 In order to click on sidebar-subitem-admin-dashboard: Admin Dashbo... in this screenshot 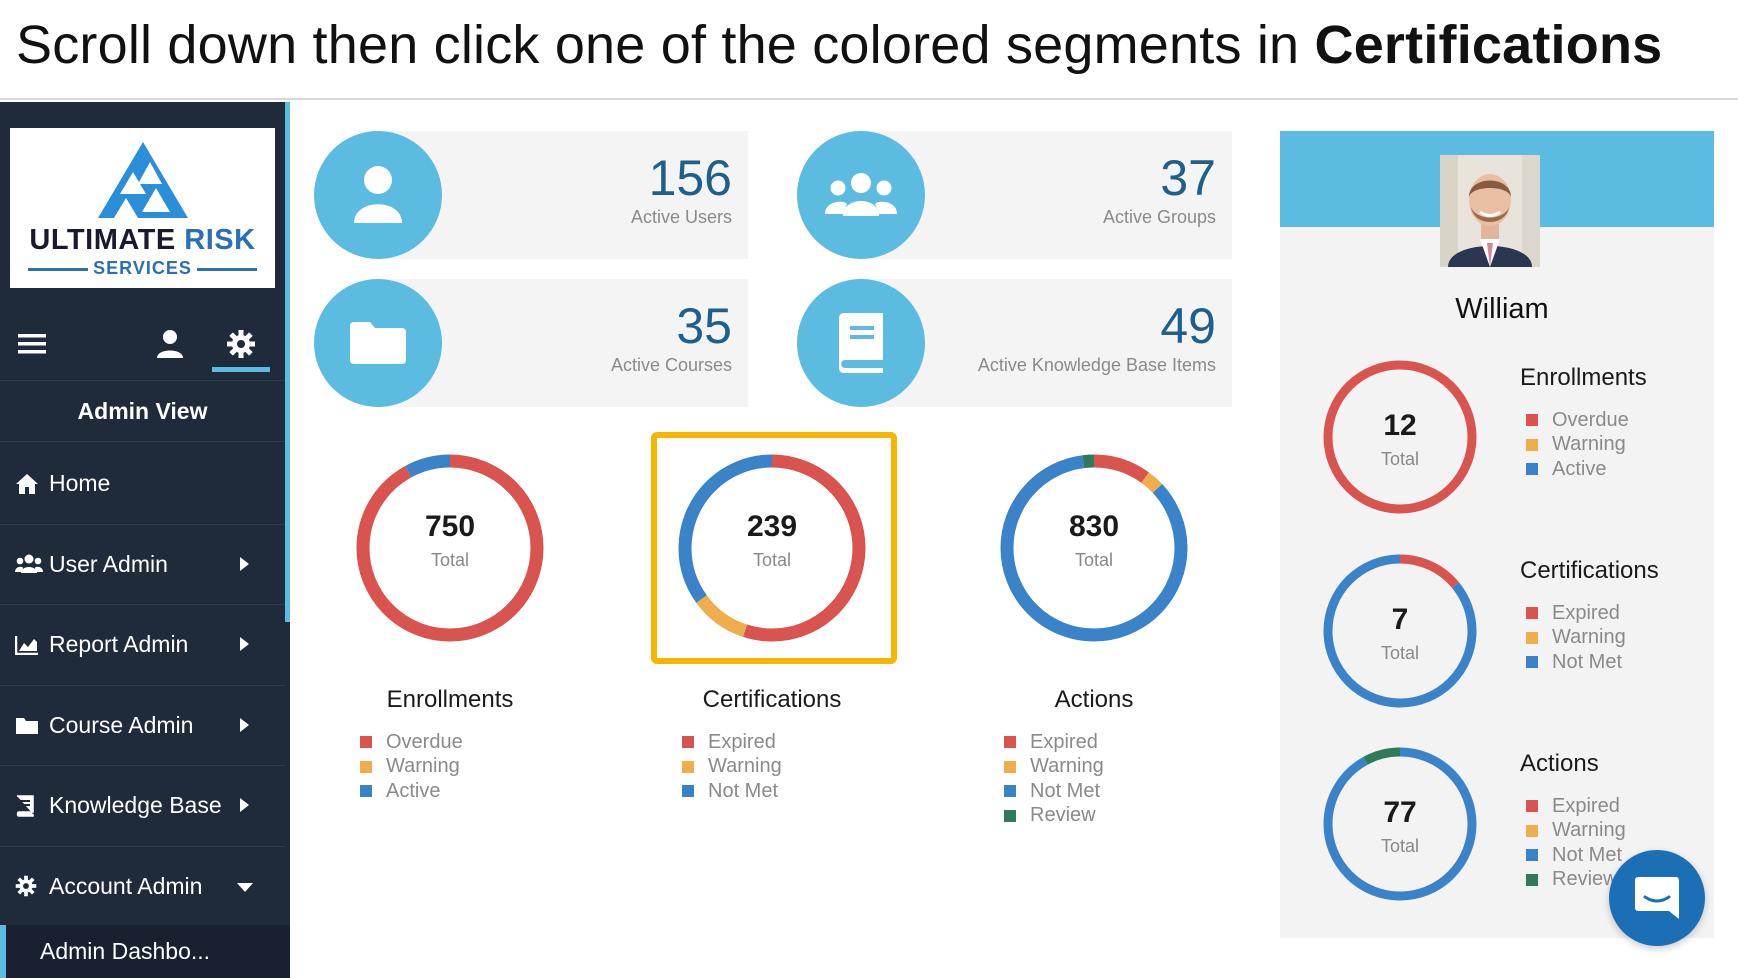, I will do `click(145, 951)`.